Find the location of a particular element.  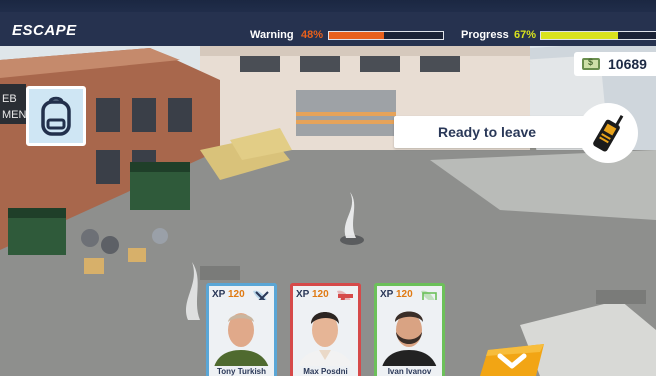

ivan-ivanov-portrait is located at coordinates (409, 336).